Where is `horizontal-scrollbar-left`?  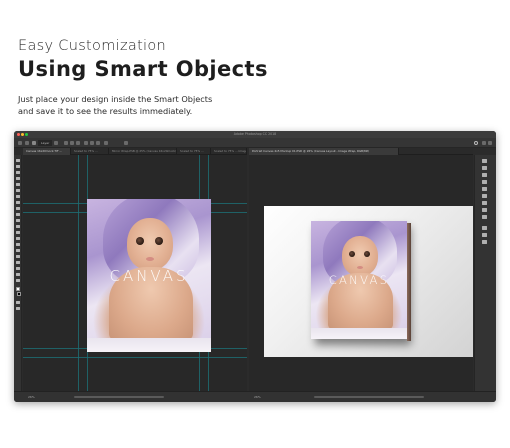 horizontal-scrollbar-left is located at coordinates (119, 397).